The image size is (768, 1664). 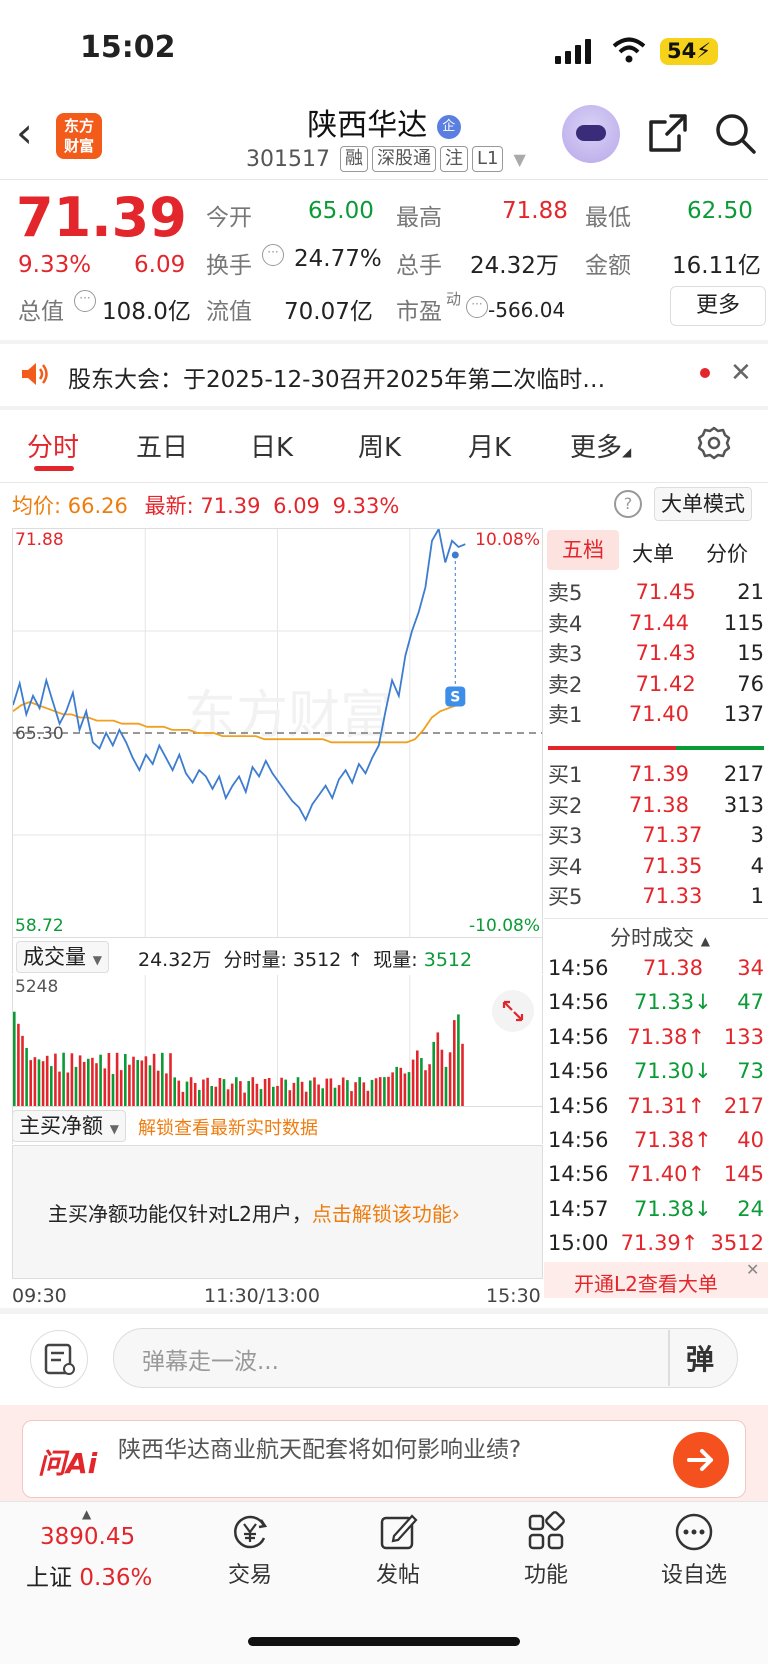 What do you see at coordinates (668, 133) in the screenshot?
I see `share-icon` at bounding box center [668, 133].